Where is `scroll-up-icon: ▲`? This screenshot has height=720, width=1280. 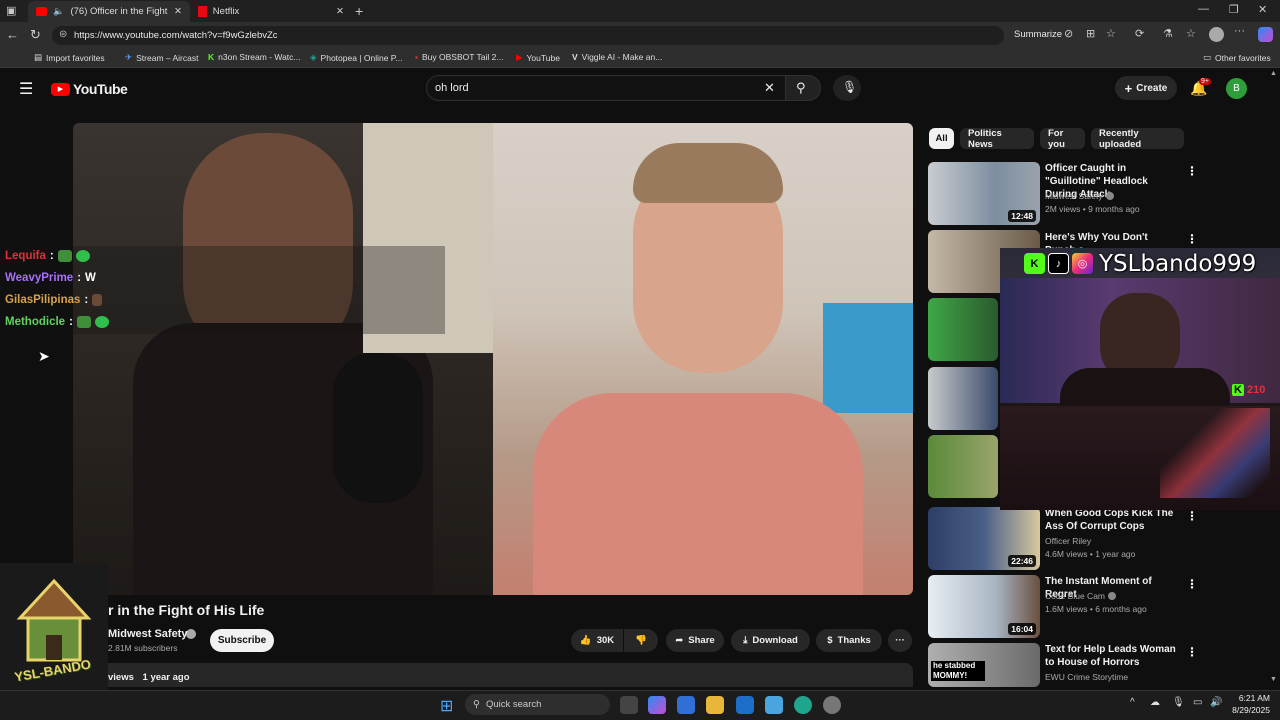
scroll-up-icon: ▲ is located at coordinates (1273, 73).